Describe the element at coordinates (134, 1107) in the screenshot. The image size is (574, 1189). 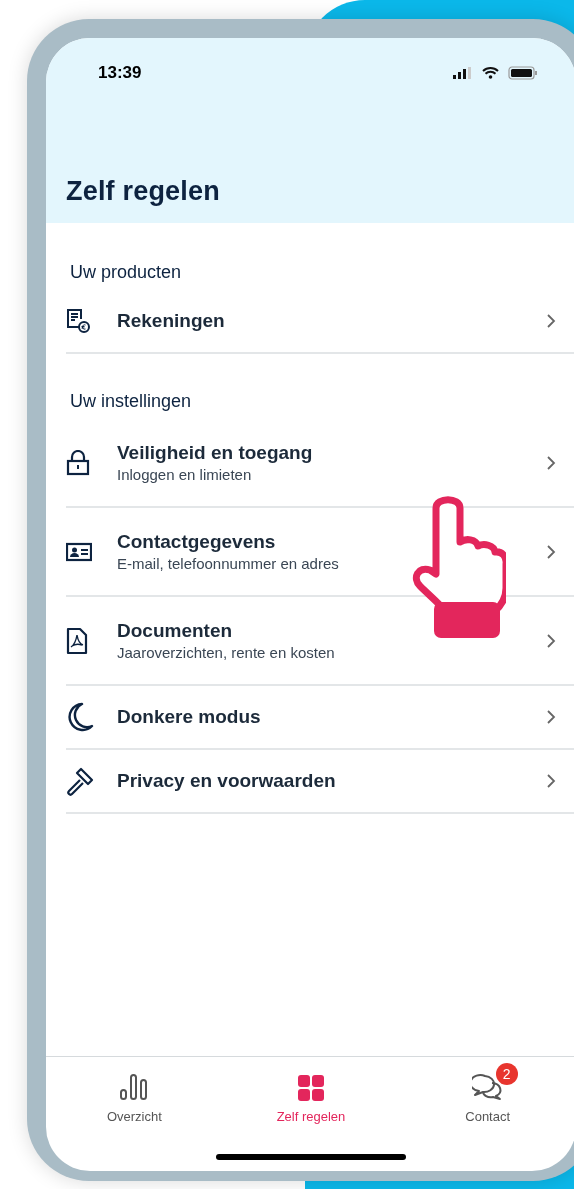
I see `tab-item: Overzicht` at that location.